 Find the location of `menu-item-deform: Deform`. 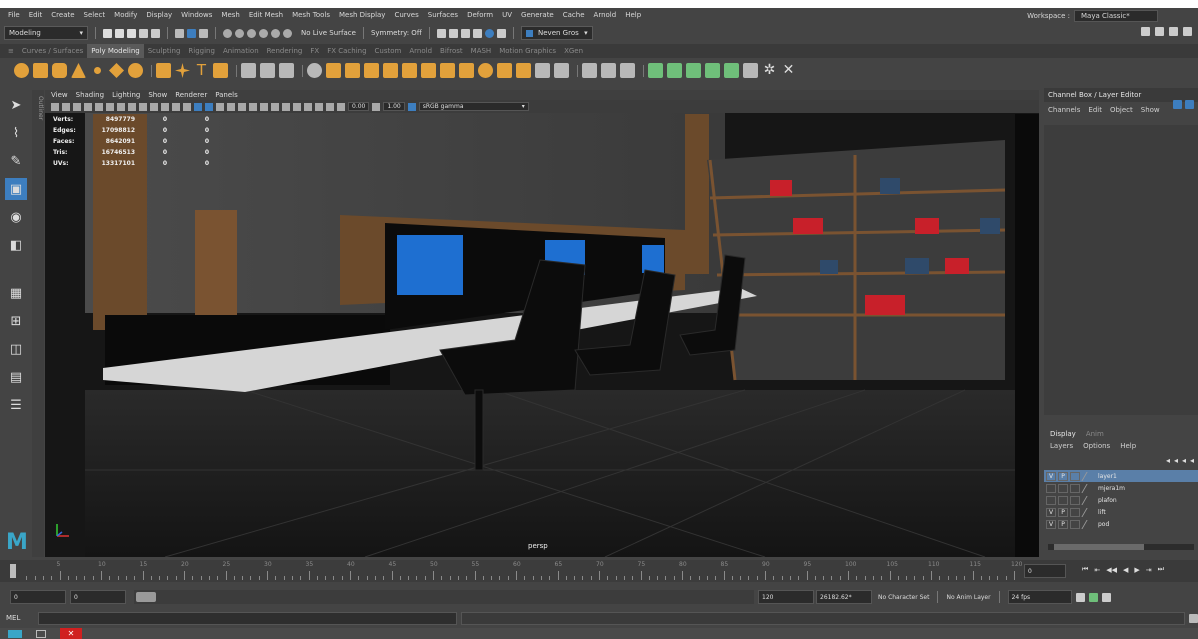

menu-item-deform: Deform is located at coordinates (480, 15).